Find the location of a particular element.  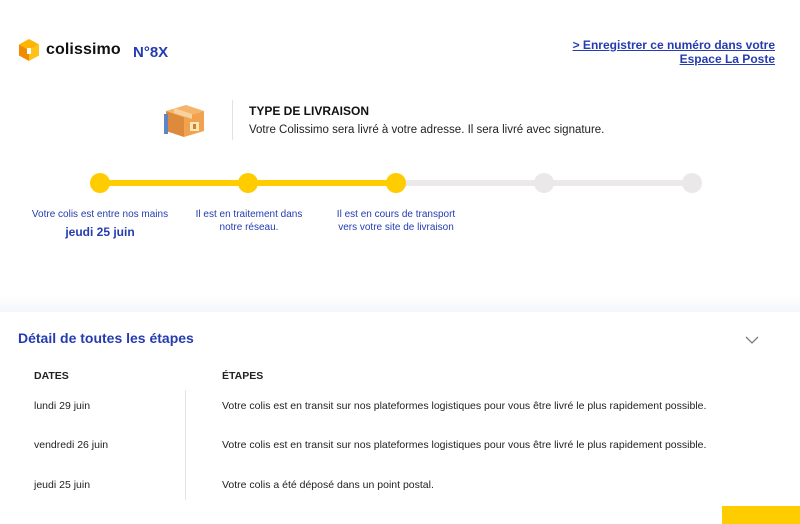

progress-timeline is located at coordinates (400, 185).